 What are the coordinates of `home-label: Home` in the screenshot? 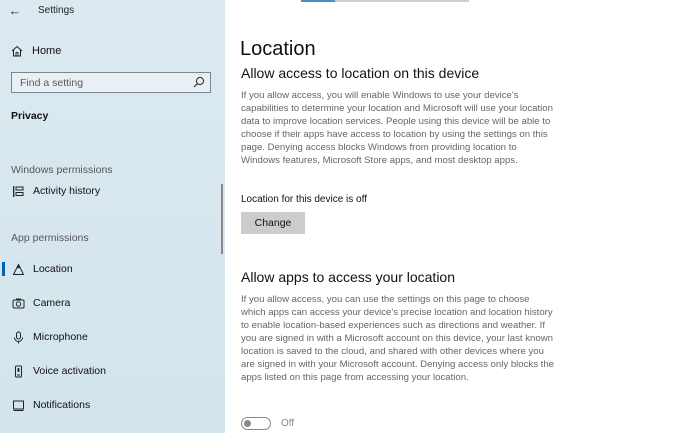 It's located at (47, 51).